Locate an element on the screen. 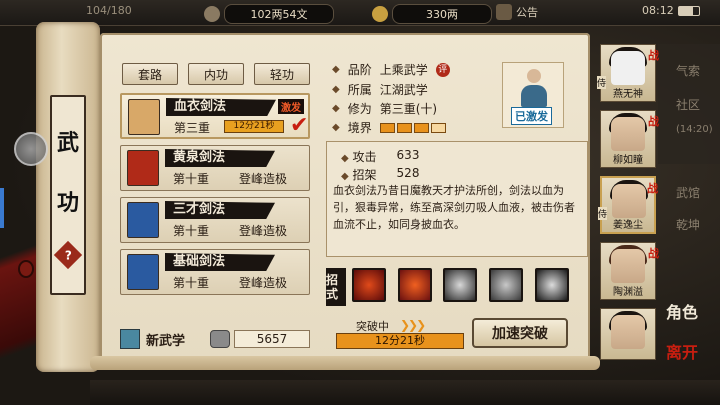 The height and width of the screenshot is (405, 720). activated-badge: 已激发 is located at coordinates (531, 116).